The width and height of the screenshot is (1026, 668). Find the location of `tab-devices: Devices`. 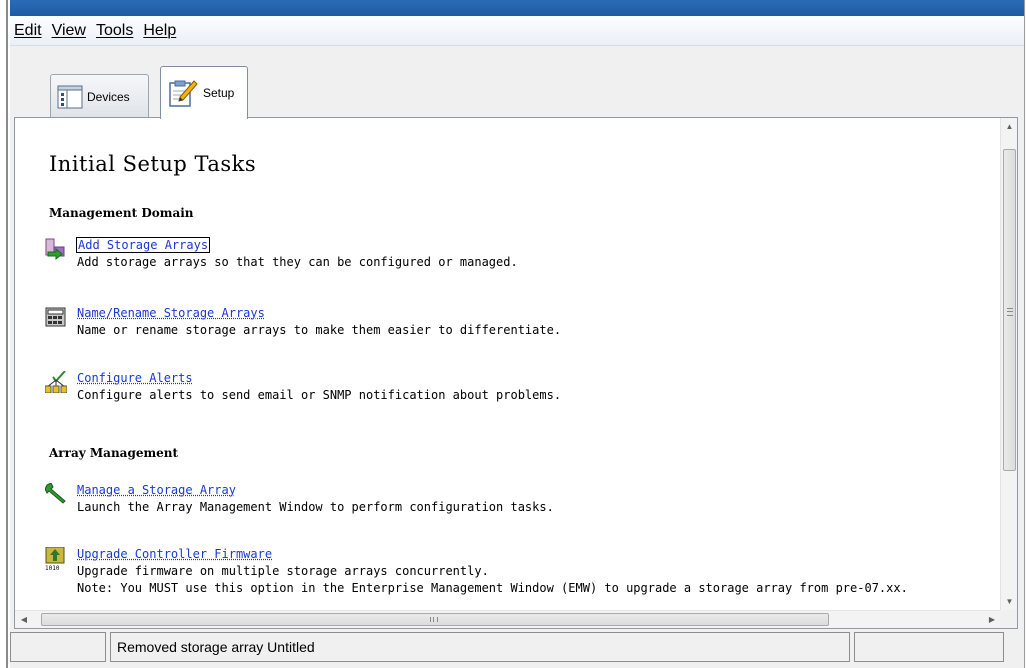

tab-devices: Devices is located at coordinates (99, 96).